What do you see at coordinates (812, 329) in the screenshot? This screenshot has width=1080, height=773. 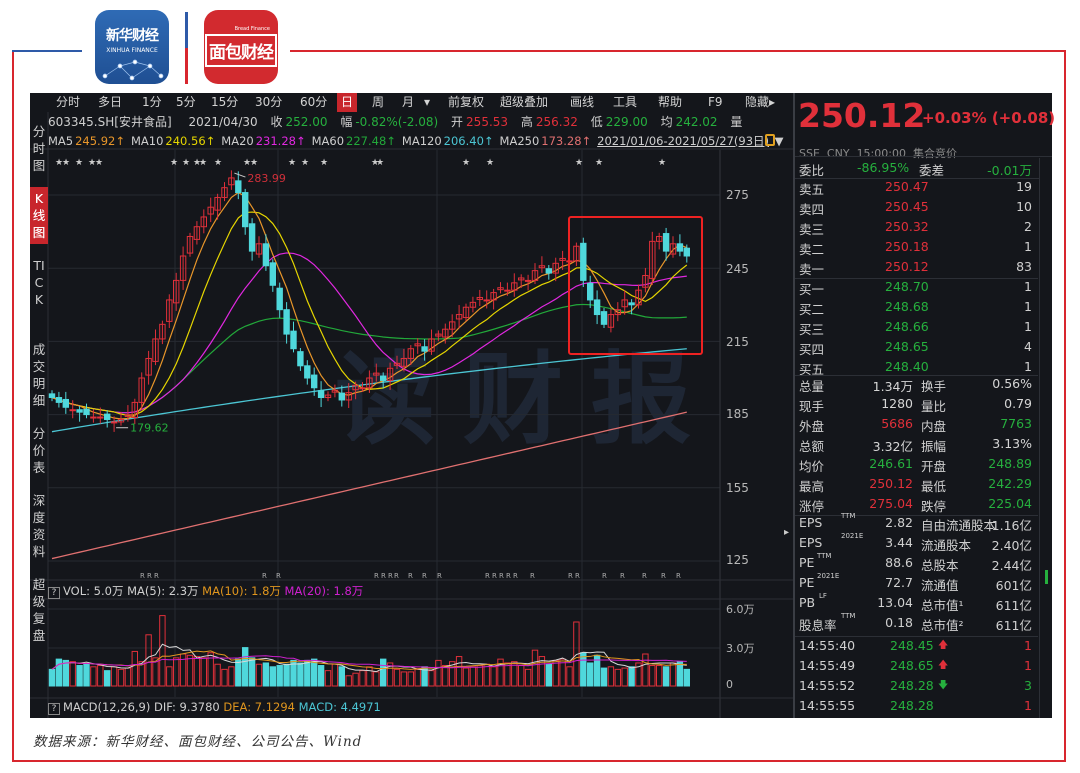 I see `label: 买三` at bounding box center [812, 329].